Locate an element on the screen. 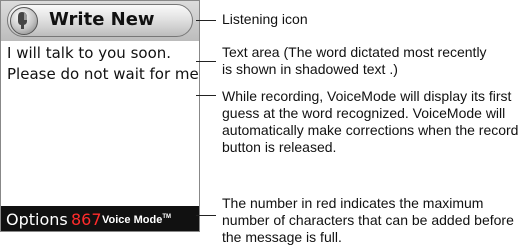 The image size is (526, 252). leader-line-listening is located at coordinates (206, 20).